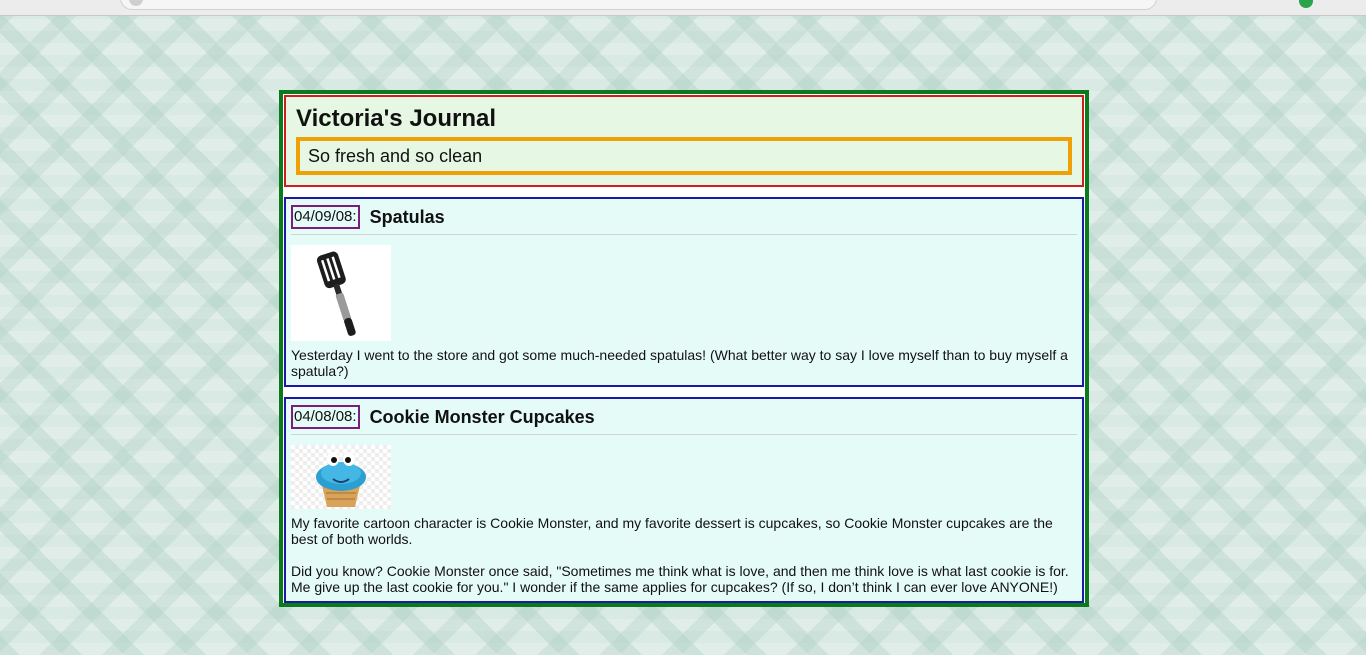 This screenshot has height=655, width=1366. Describe the element at coordinates (396, 118) in the screenshot. I see `page-title: Victoria's Journal` at that location.